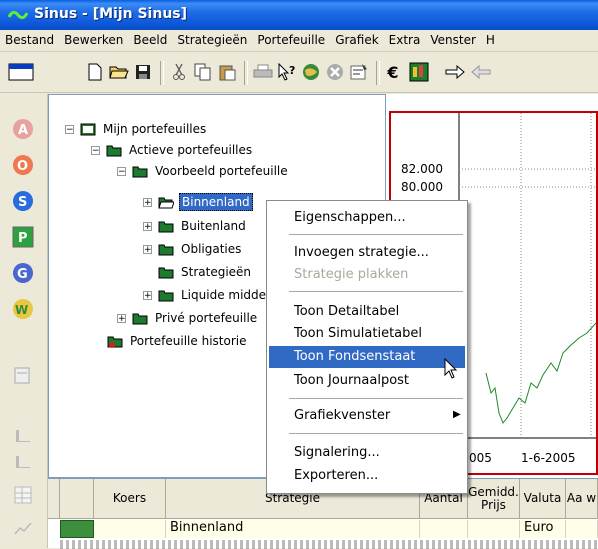 This screenshot has height=549, width=598. I want to click on tree-item-strategieen: Strategieën, so click(205, 272).